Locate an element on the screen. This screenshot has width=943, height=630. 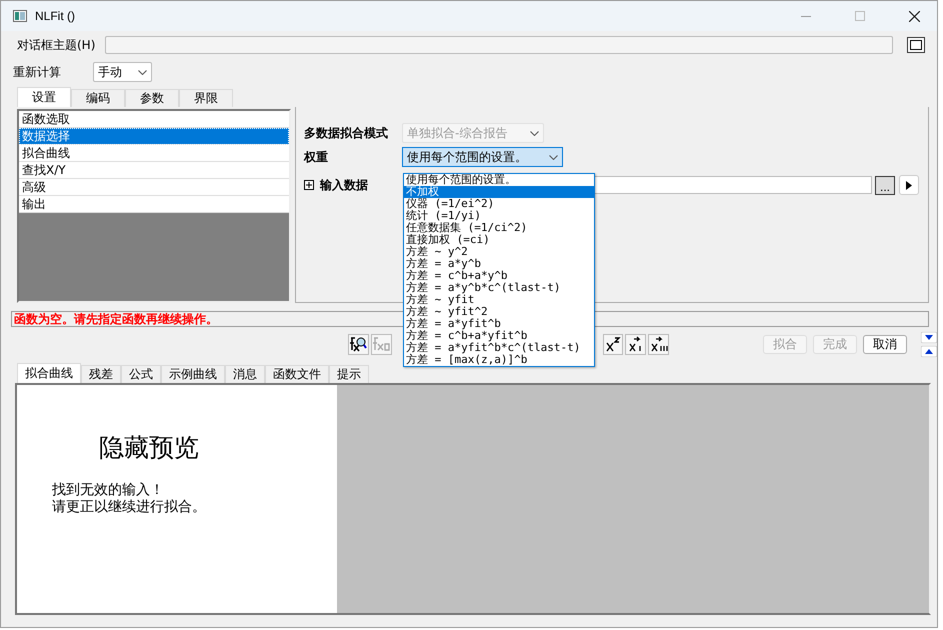
dropdown-option: 仪器 (=1/ei^2) is located at coordinates (499, 204).